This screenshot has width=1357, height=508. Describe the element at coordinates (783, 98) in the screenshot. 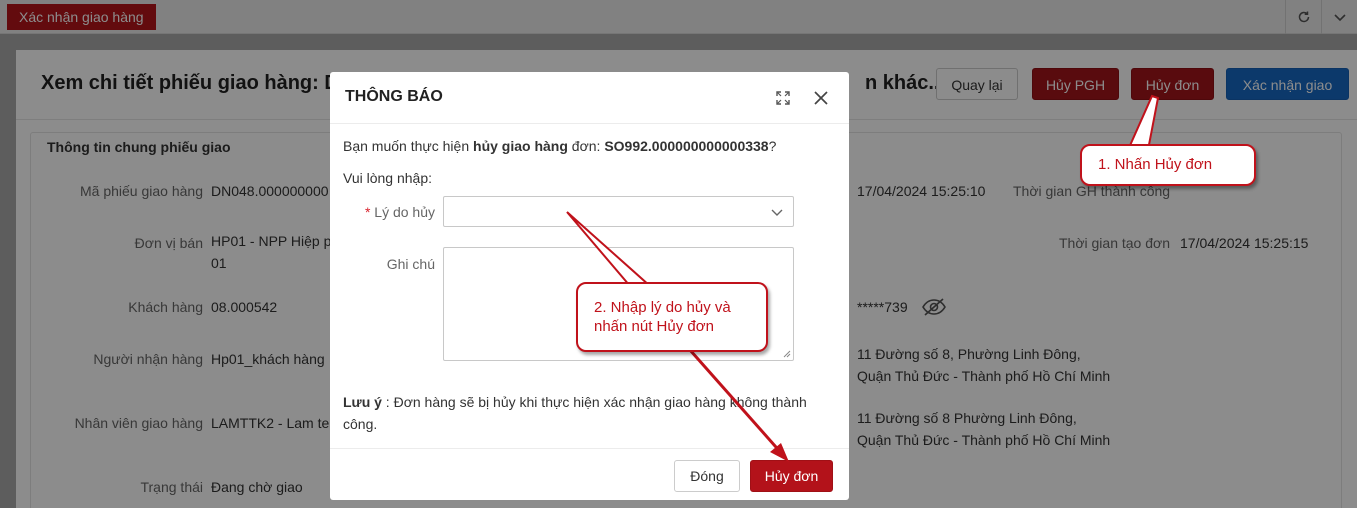

I see `expand-icon` at that location.